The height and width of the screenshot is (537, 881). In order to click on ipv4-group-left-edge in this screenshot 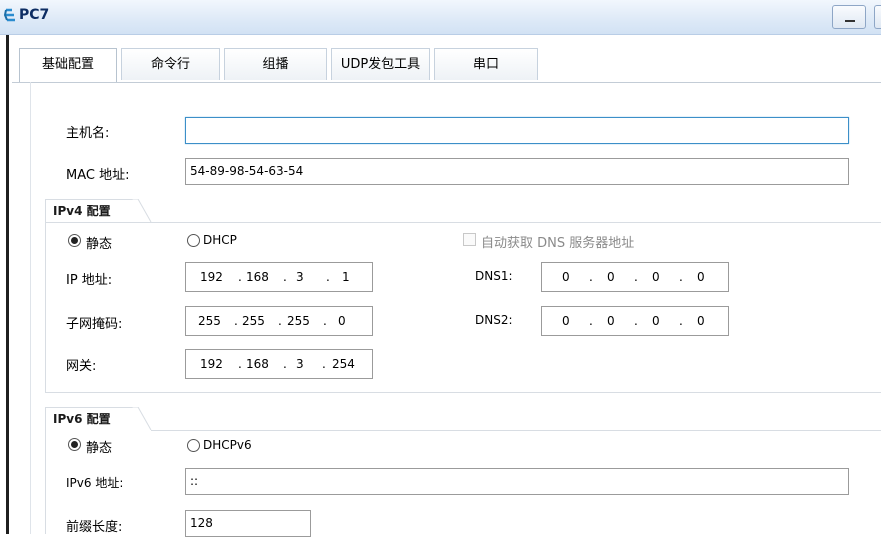, I will do `click(45, 211)`.